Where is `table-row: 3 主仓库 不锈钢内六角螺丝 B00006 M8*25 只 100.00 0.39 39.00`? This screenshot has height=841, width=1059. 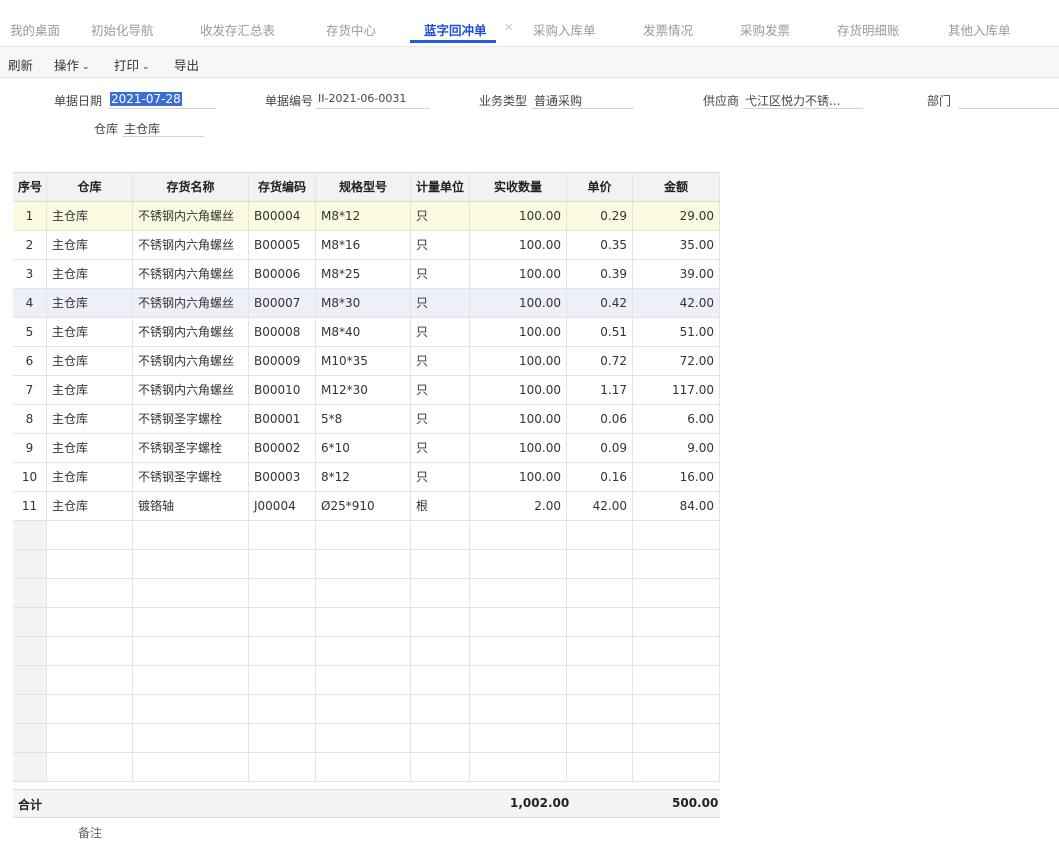 table-row: 3 主仓库 不锈钢内六角螺丝 B00006 M8*25 只 100.00 0.39 39.00 is located at coordinates (366, 274).